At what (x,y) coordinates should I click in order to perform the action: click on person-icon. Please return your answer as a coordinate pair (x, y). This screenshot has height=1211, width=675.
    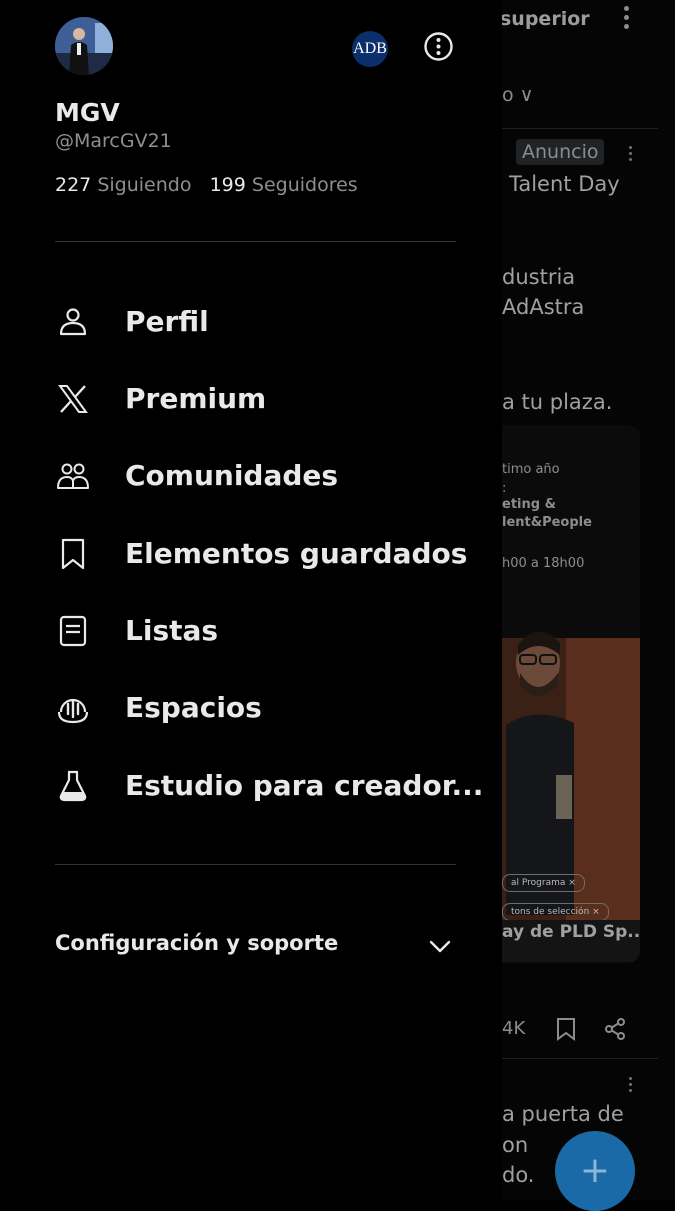
    Looking at the image, I should click on (73, 322).